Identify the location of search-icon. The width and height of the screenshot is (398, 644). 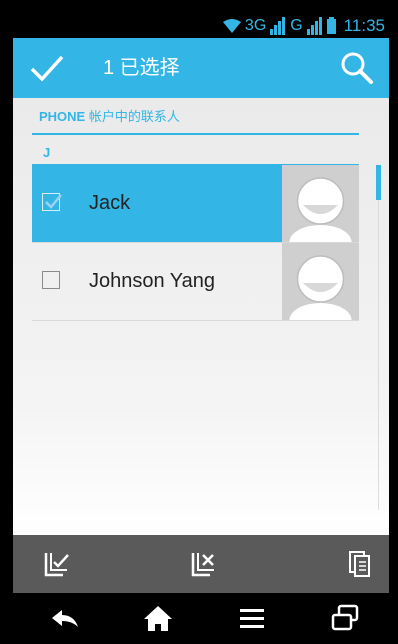
(357, 68).